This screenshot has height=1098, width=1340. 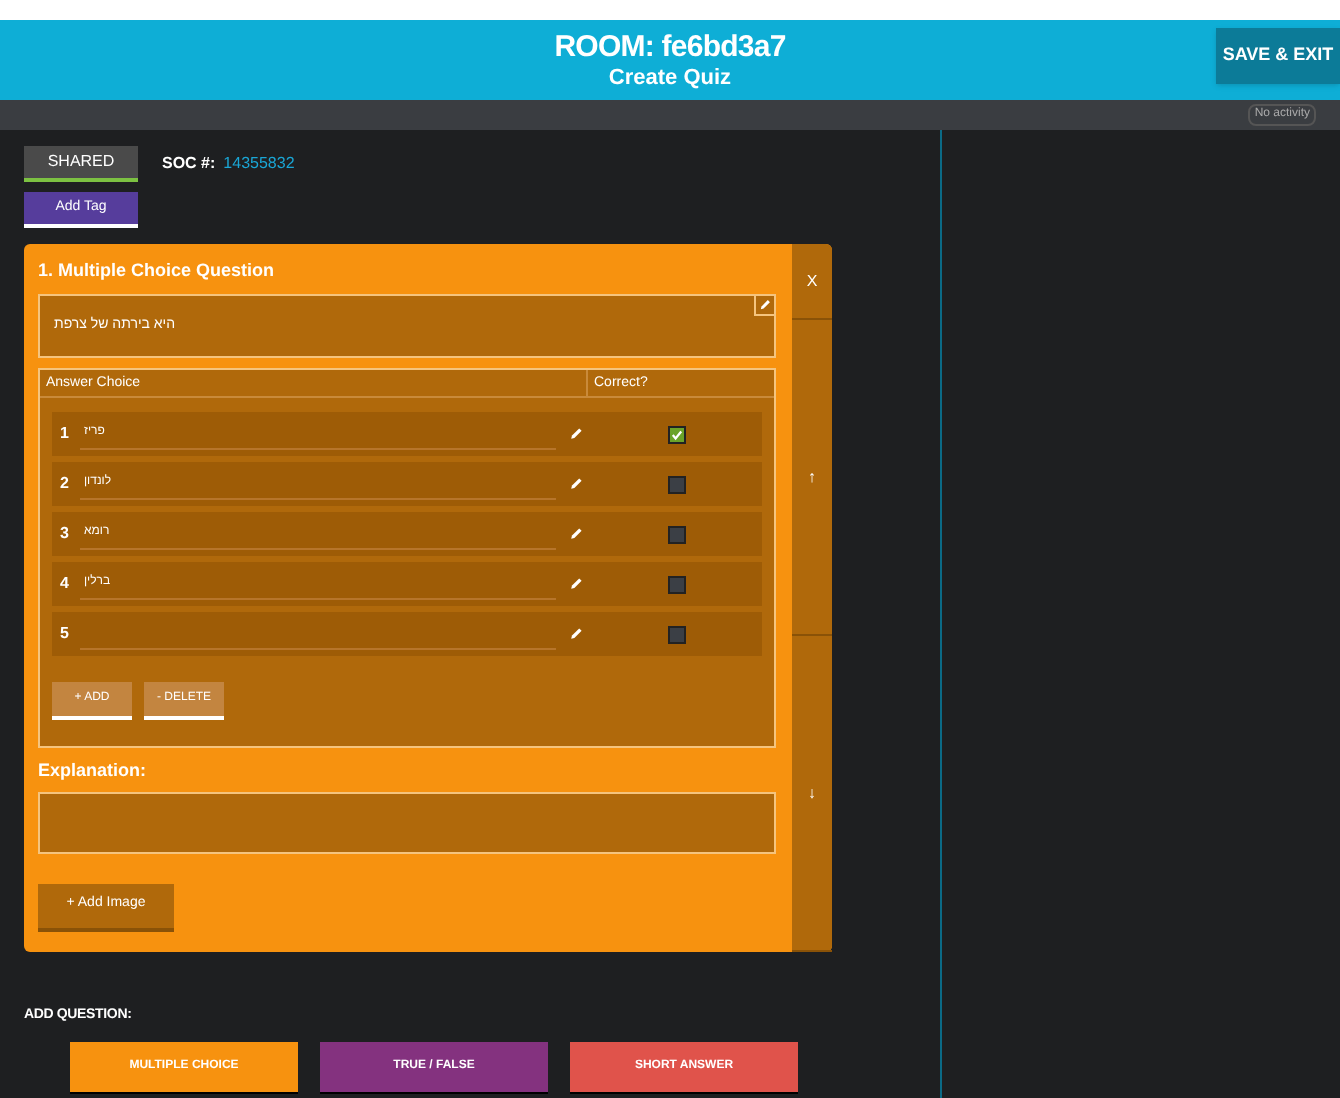 I want to click on explanation-field, so click(x=407, y=822).